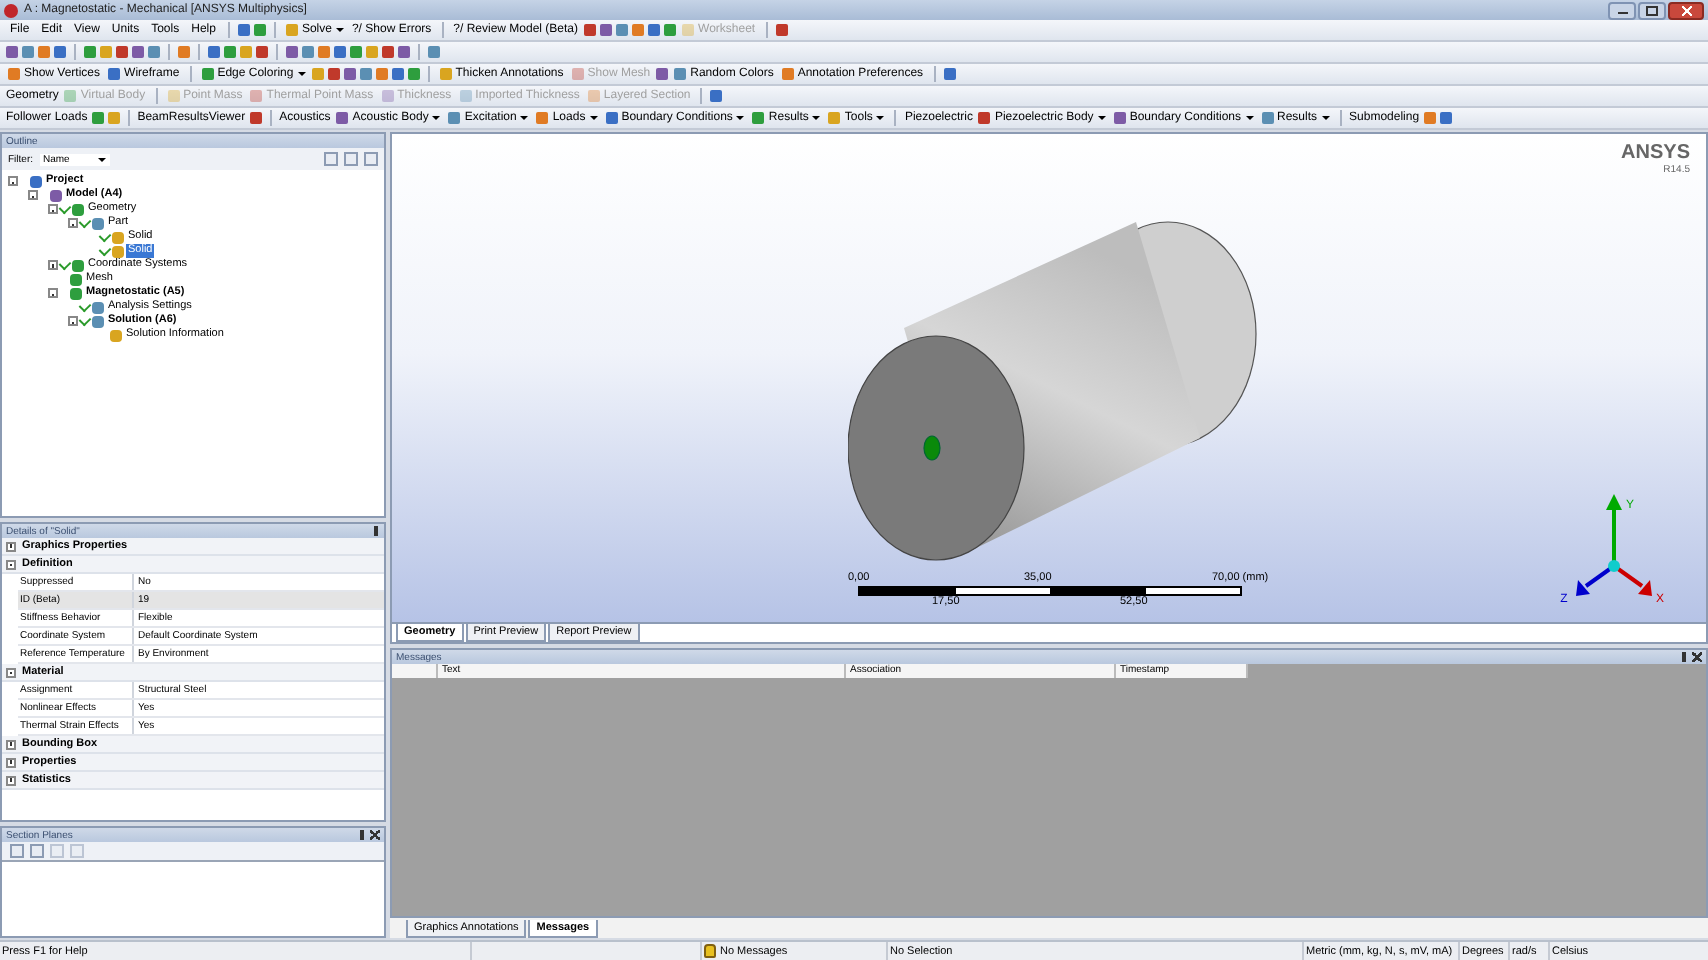 The width and height of the screenshot is (1708, 960). Describe the element at coordinates (1614, 545) in the screenshot. I see `axis-triad-drawing` at that location.